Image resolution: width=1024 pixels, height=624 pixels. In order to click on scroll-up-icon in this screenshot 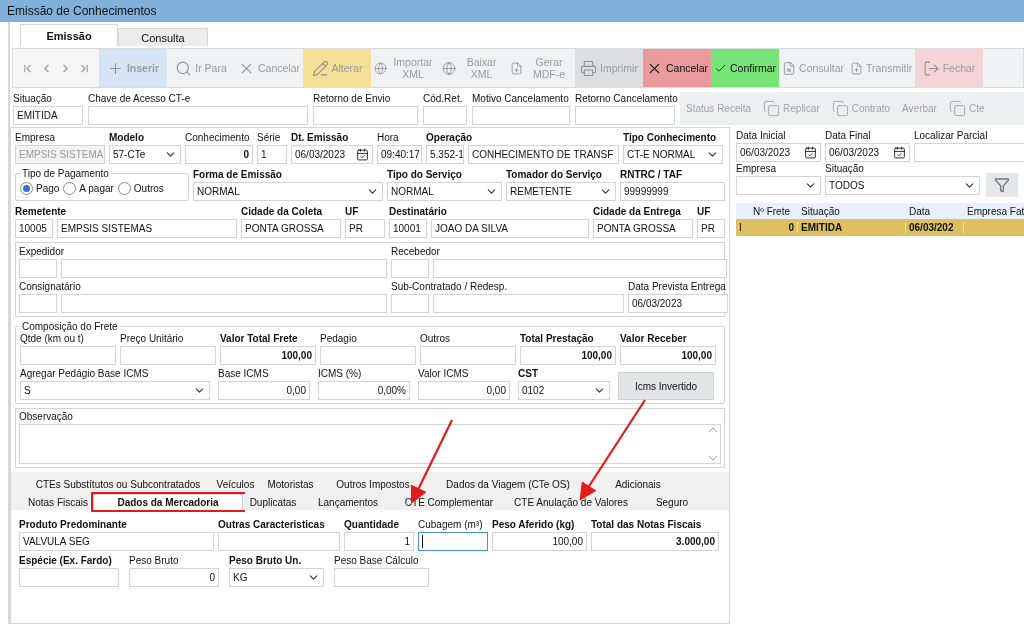, I will do `click(713, 430)`.